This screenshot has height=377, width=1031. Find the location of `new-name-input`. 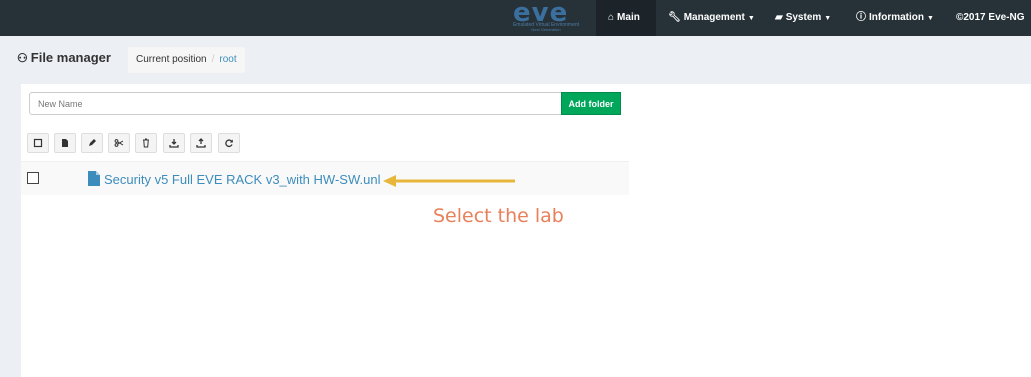

new-name-input is located at coordinates (295, 103).